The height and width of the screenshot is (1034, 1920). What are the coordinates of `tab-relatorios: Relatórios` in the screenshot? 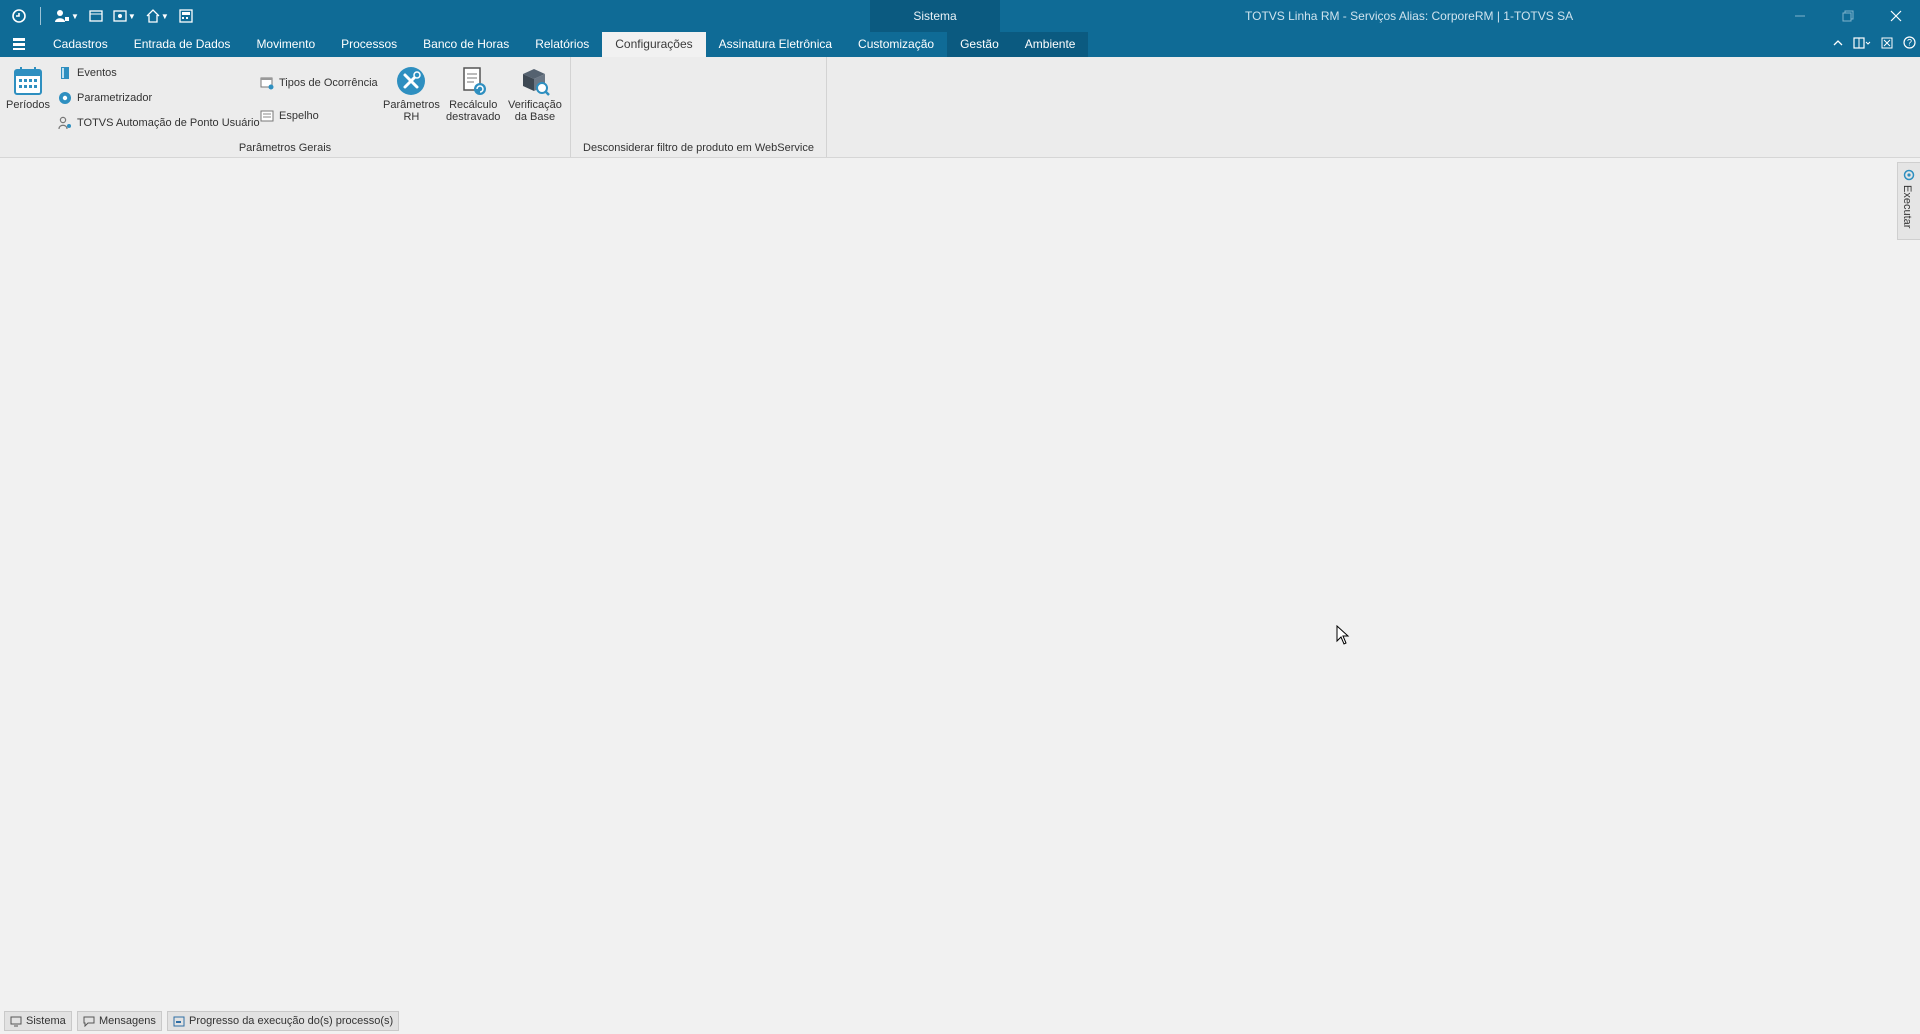 It's located at (562, 44).